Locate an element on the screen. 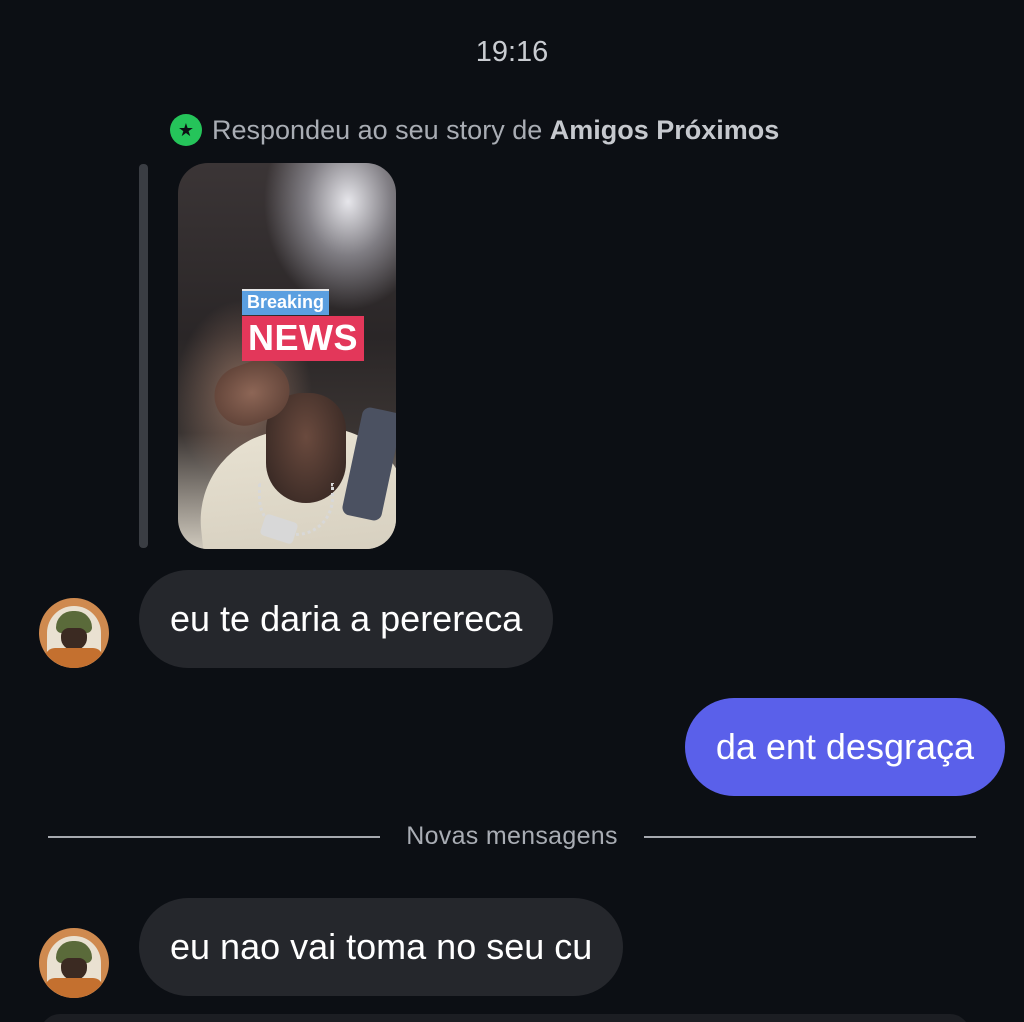  message-bubble-received: eu nao vai toma no seu cu is located at coordinates (381, 947).